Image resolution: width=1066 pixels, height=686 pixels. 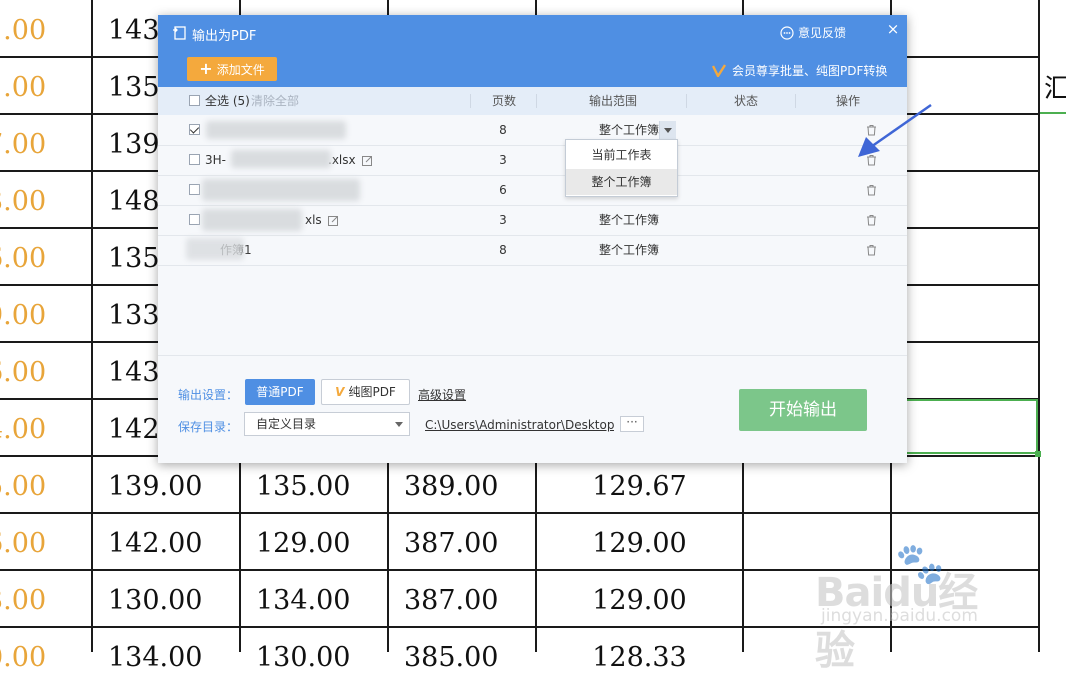 I want to click on cell: 128.33, so click(x=639, y=657).